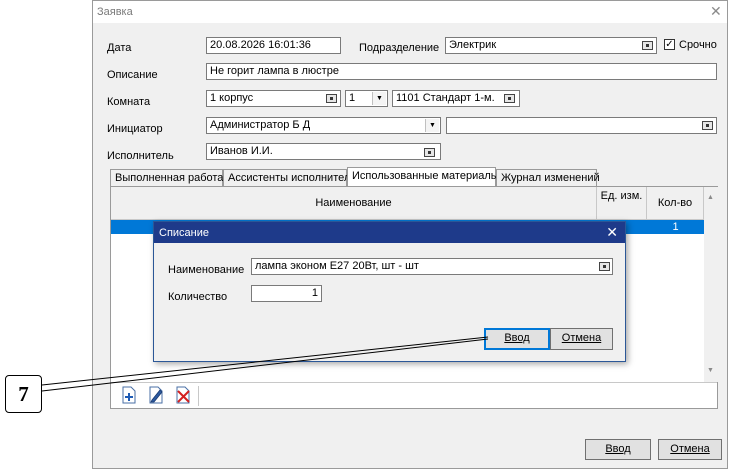  Describe the element at coordinates (265, 364) in the screenshot. I see `callout-leader-line` at that location.